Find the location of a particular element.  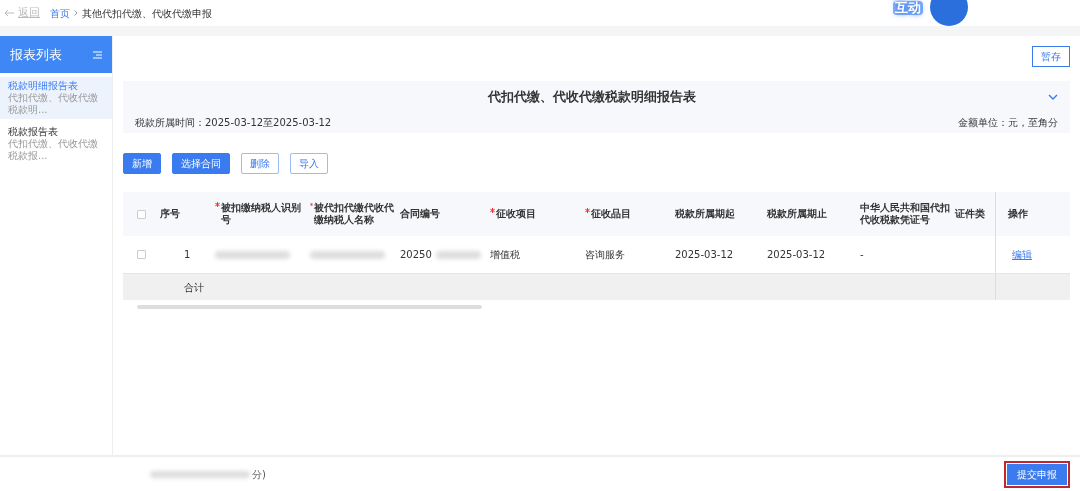

amount-unit-text: 金额单位：元，至角分 is located at coordinates (1008, 122).